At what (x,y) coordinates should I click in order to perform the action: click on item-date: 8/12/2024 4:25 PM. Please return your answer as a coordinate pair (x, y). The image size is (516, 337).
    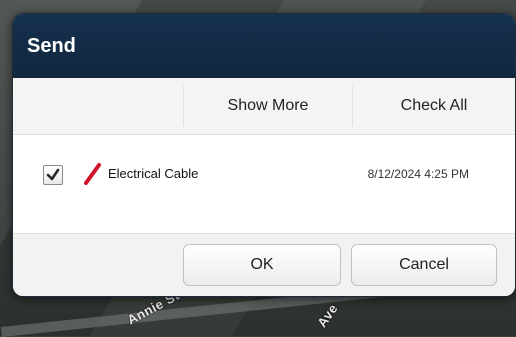
    Looking at the image, I should click on (418, 174).